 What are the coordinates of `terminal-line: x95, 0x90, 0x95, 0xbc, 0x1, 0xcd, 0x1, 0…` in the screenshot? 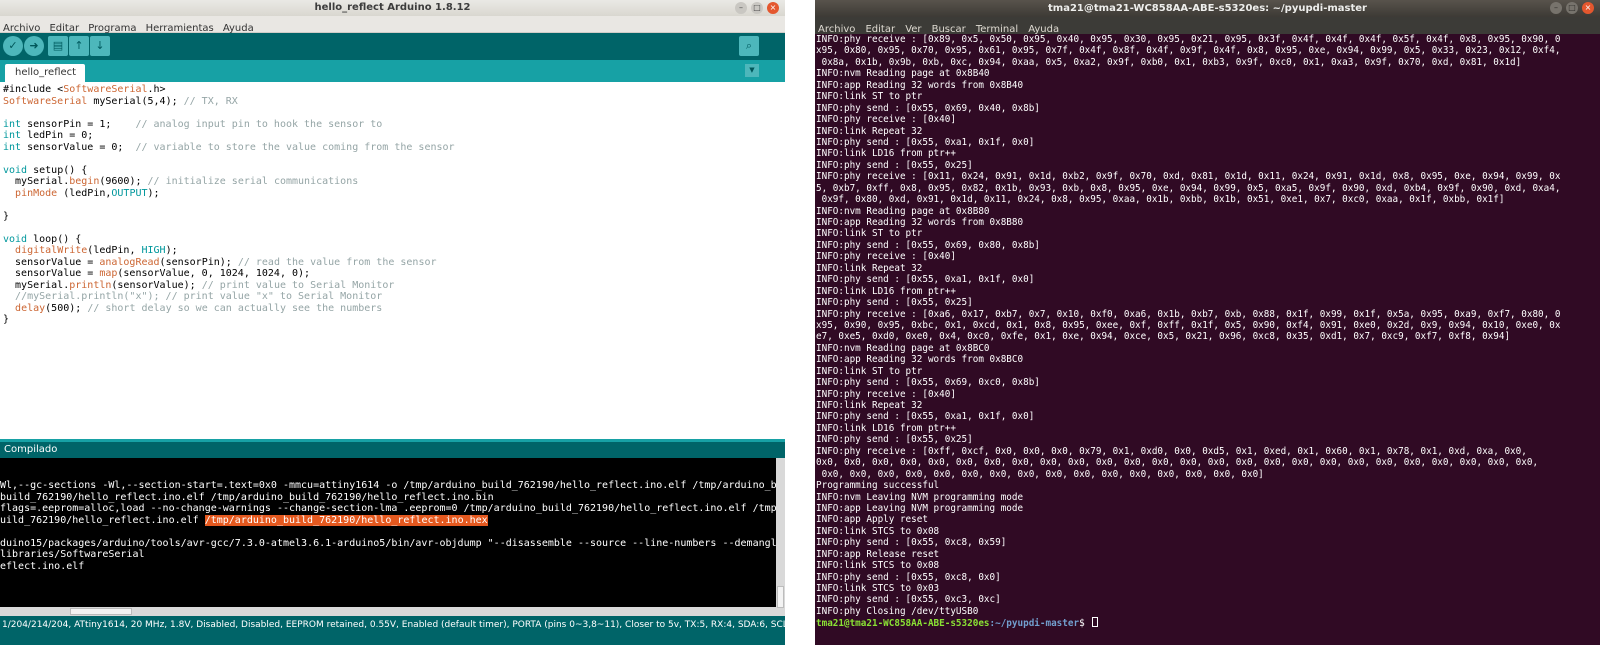 It's located at (1188, 325).